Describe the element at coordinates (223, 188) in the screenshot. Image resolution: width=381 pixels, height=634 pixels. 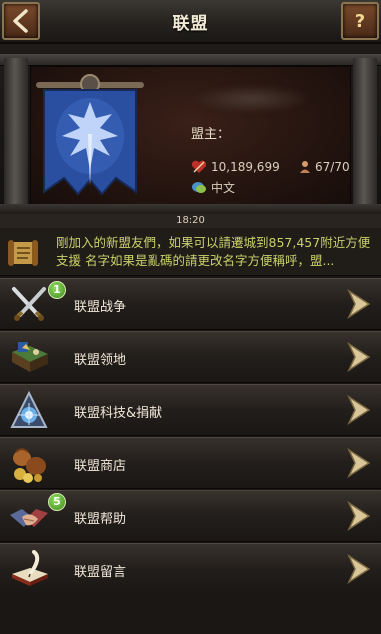
I see `alliance-language-value: 中文` at that location.